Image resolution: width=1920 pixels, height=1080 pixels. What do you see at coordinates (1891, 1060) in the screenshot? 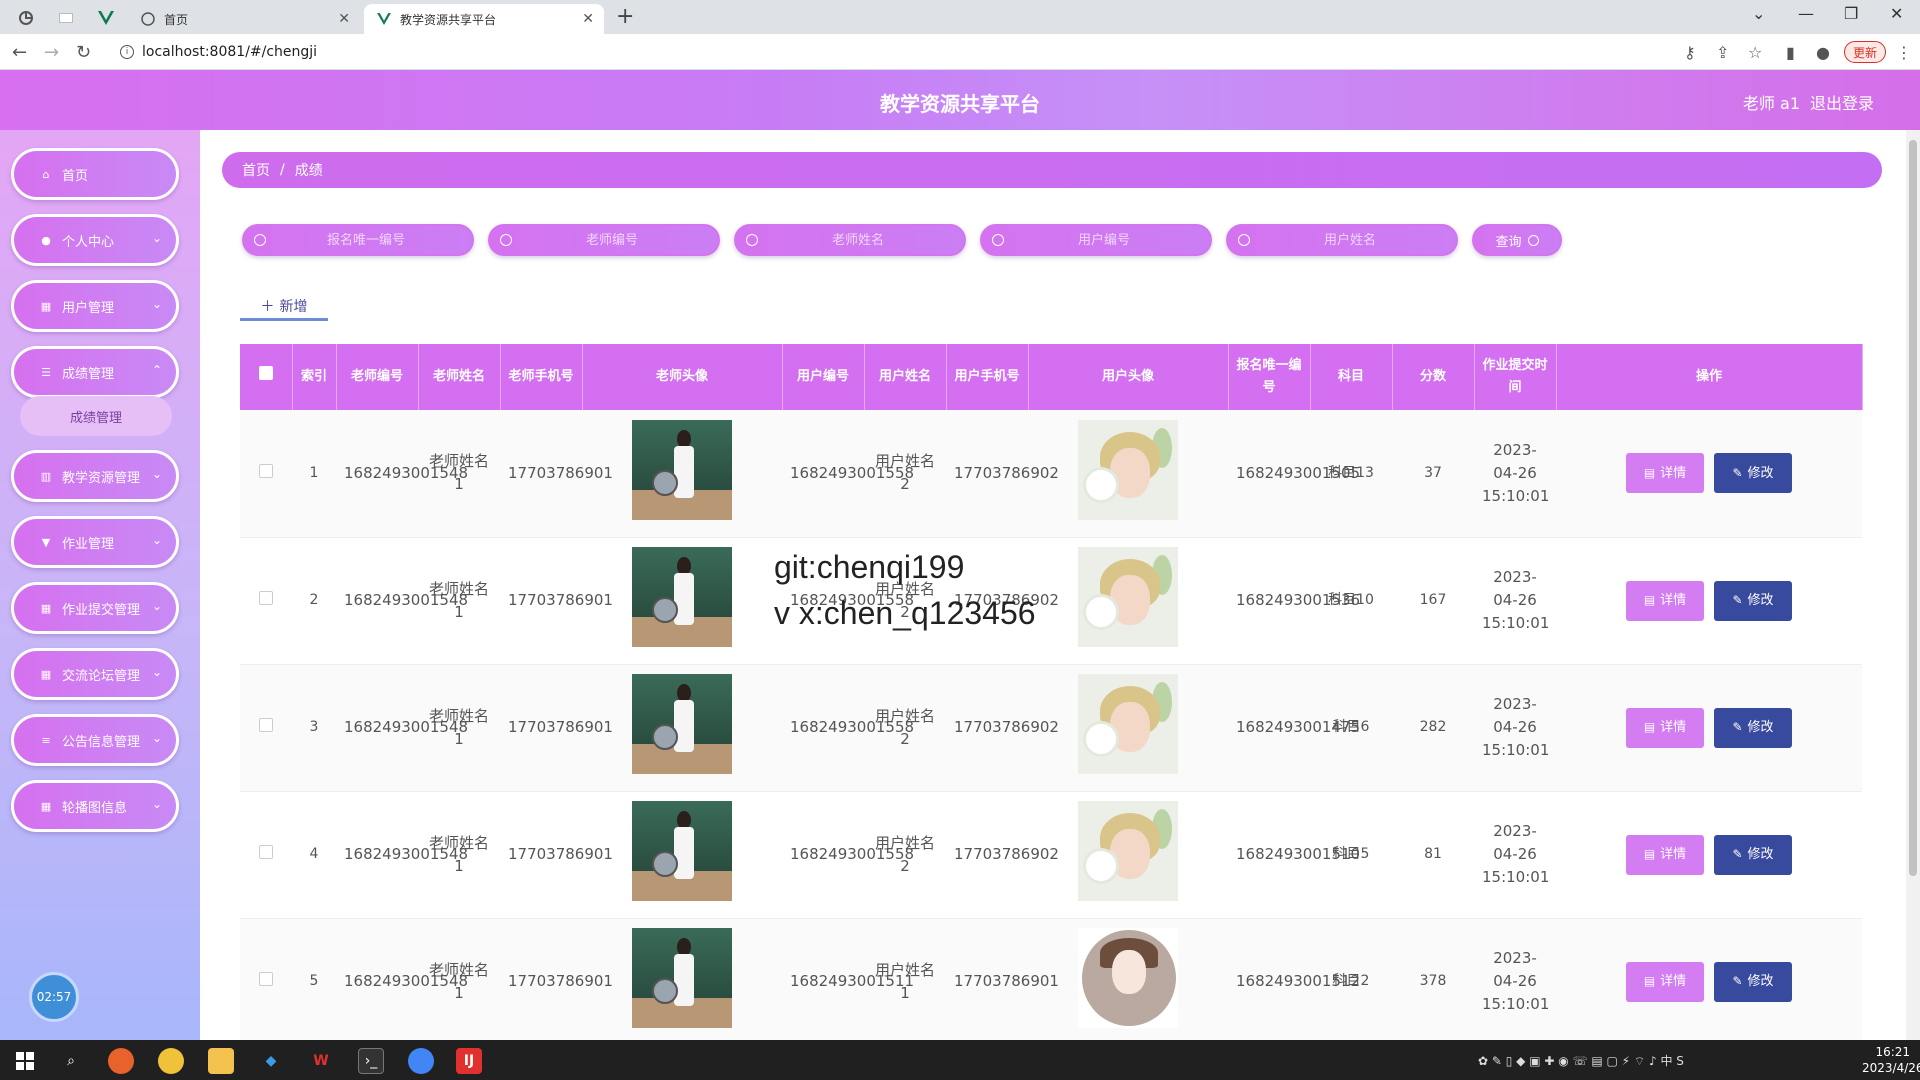
I see `taskbar-clock: 16:21 2023/4/26` at bounding box center [1891, 1060].